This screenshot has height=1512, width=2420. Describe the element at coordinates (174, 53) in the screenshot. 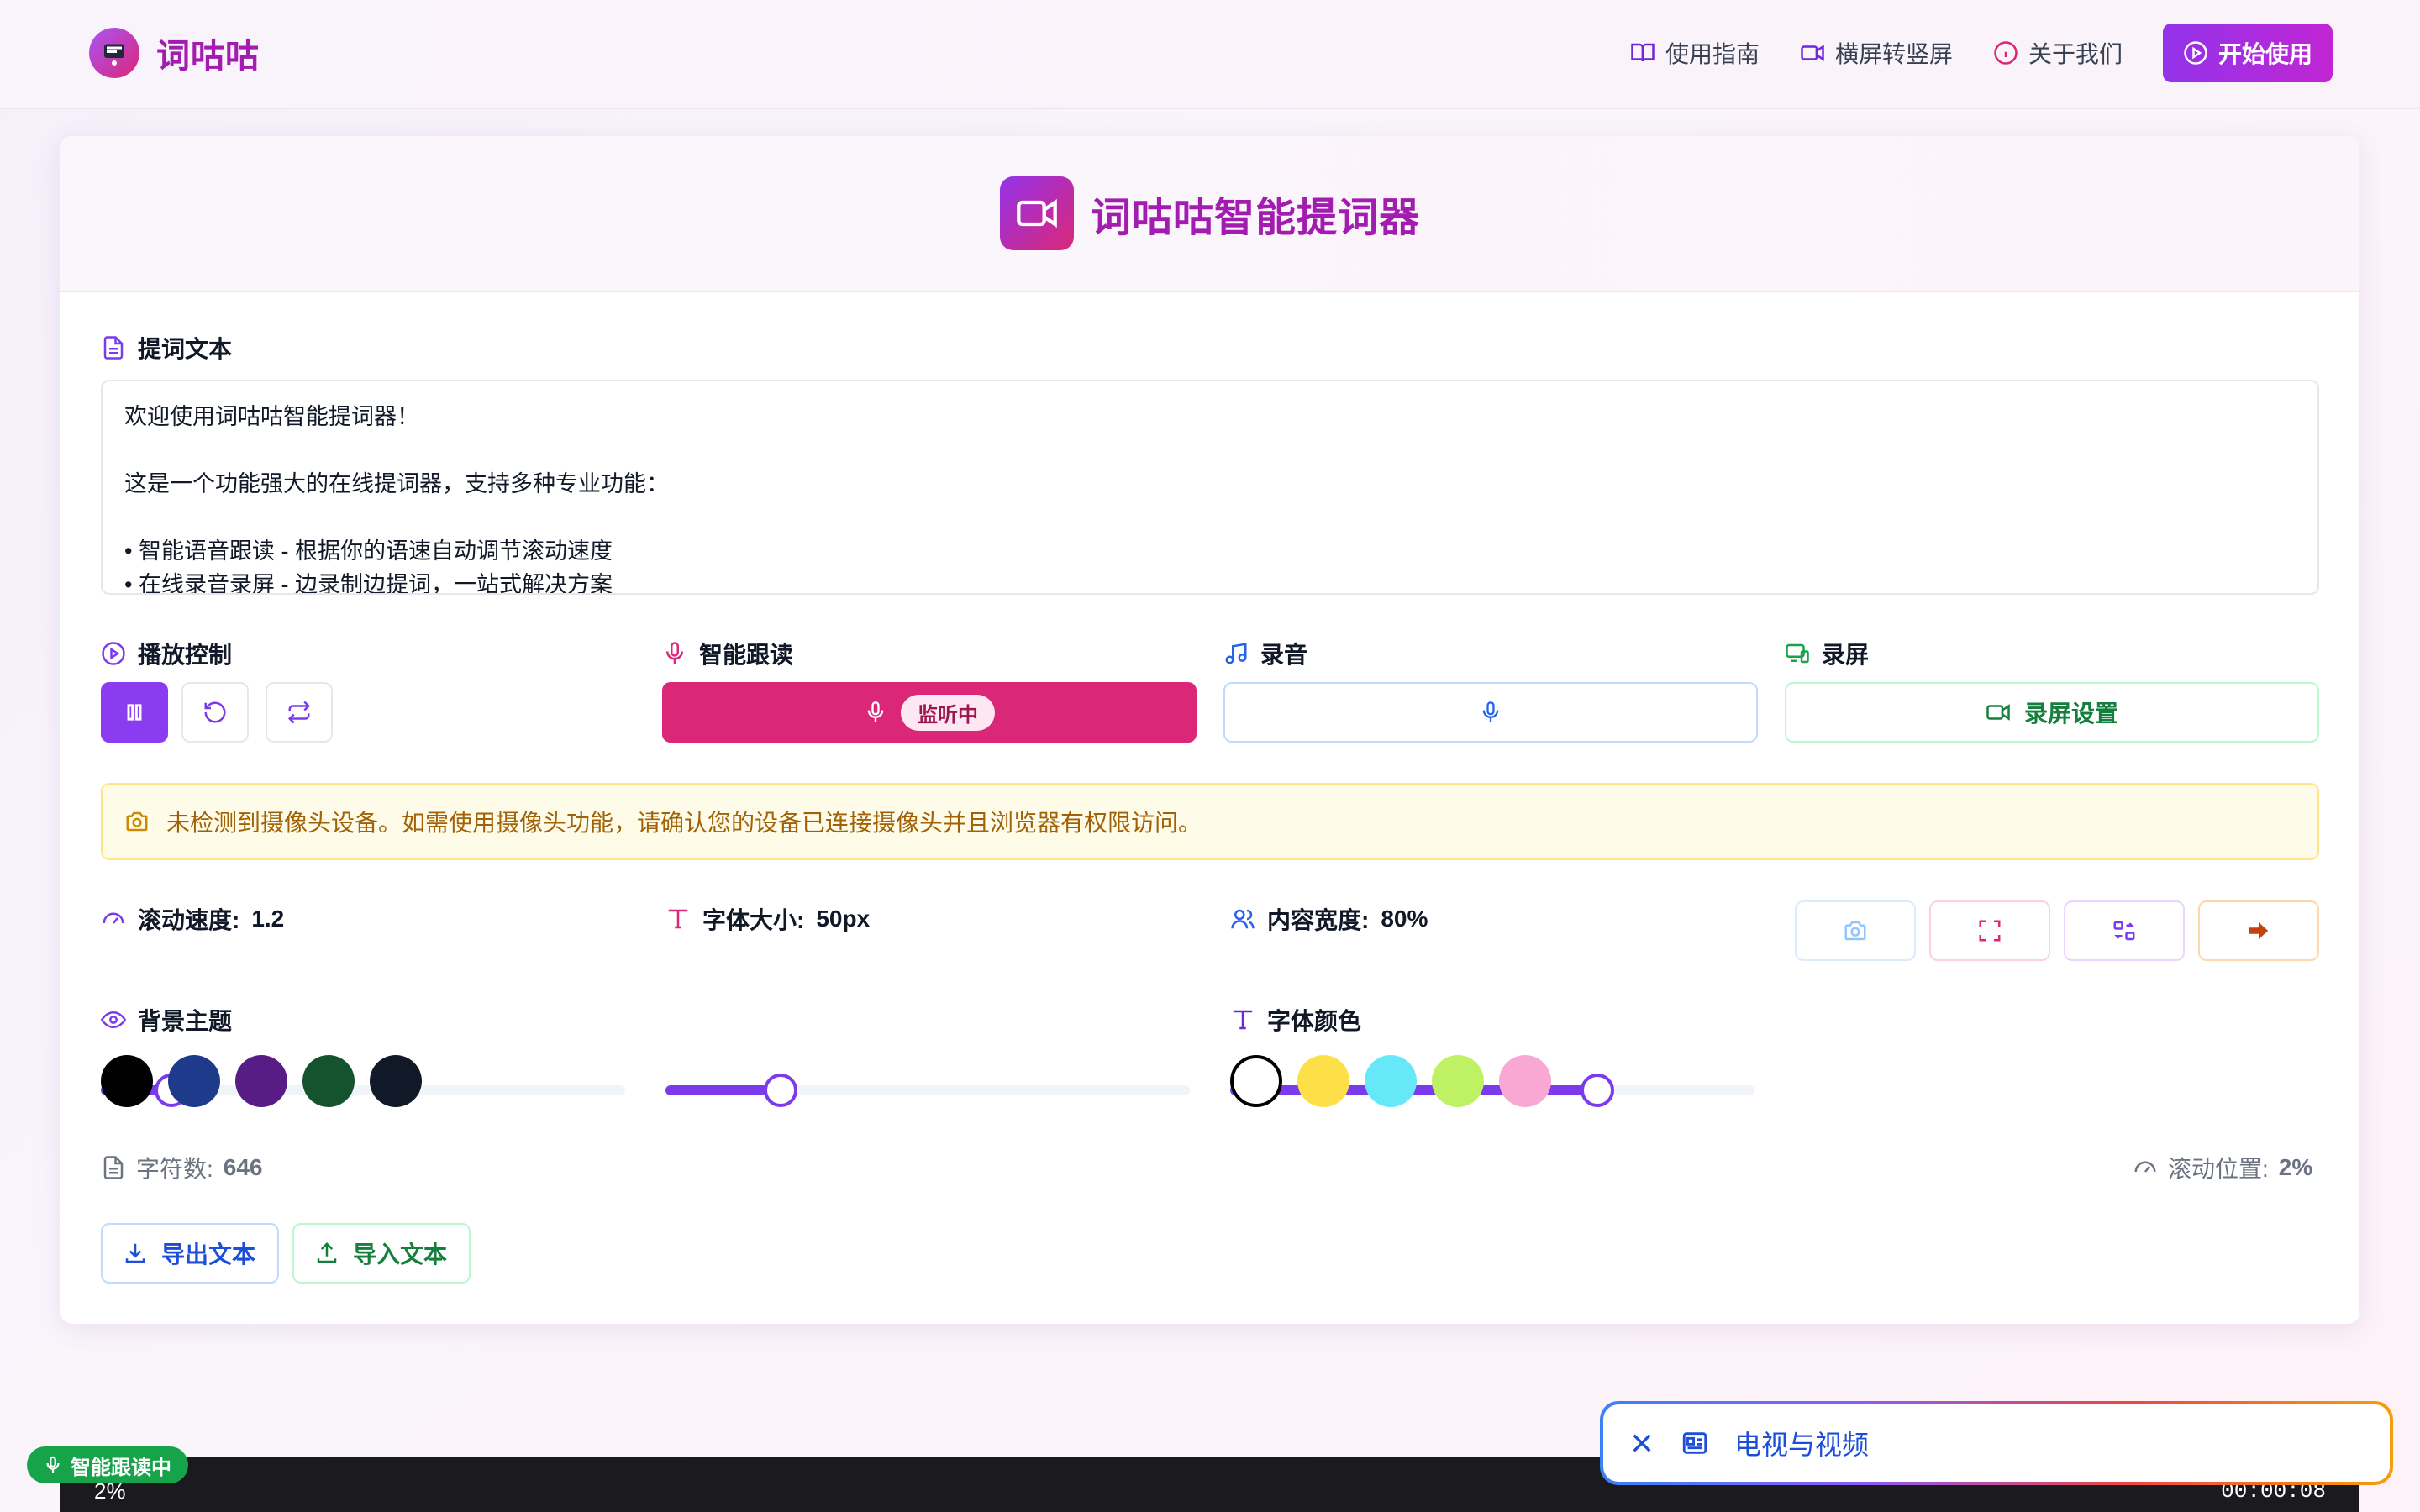

I see `brand: 词咕咕` at that location.